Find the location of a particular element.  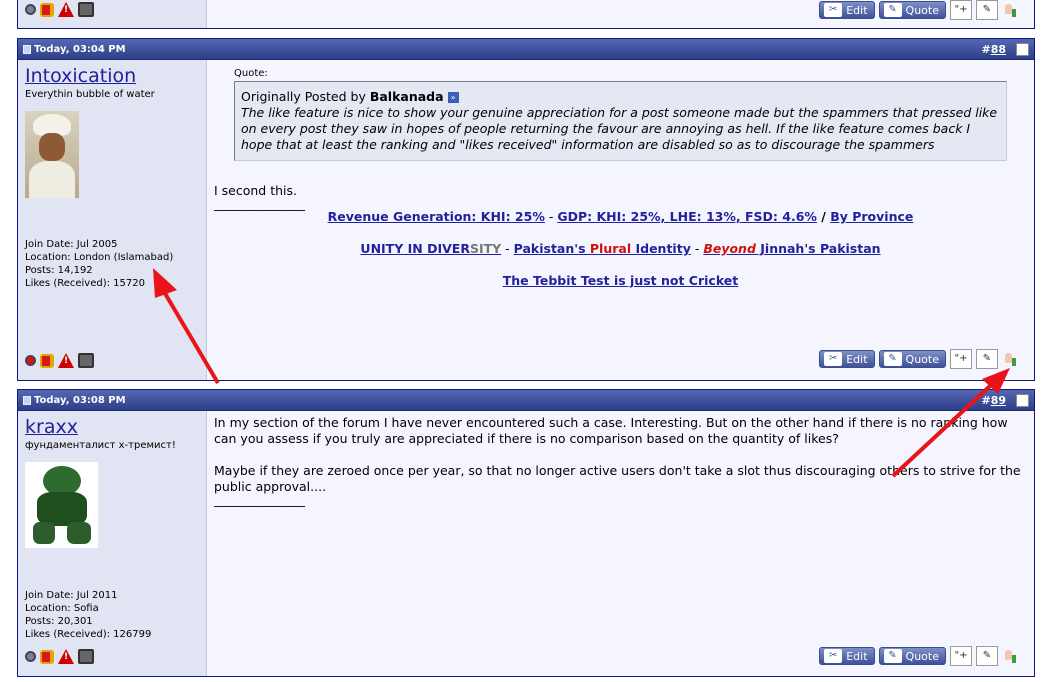

previous-user-icons: ! is located at coordinates (59, 9).